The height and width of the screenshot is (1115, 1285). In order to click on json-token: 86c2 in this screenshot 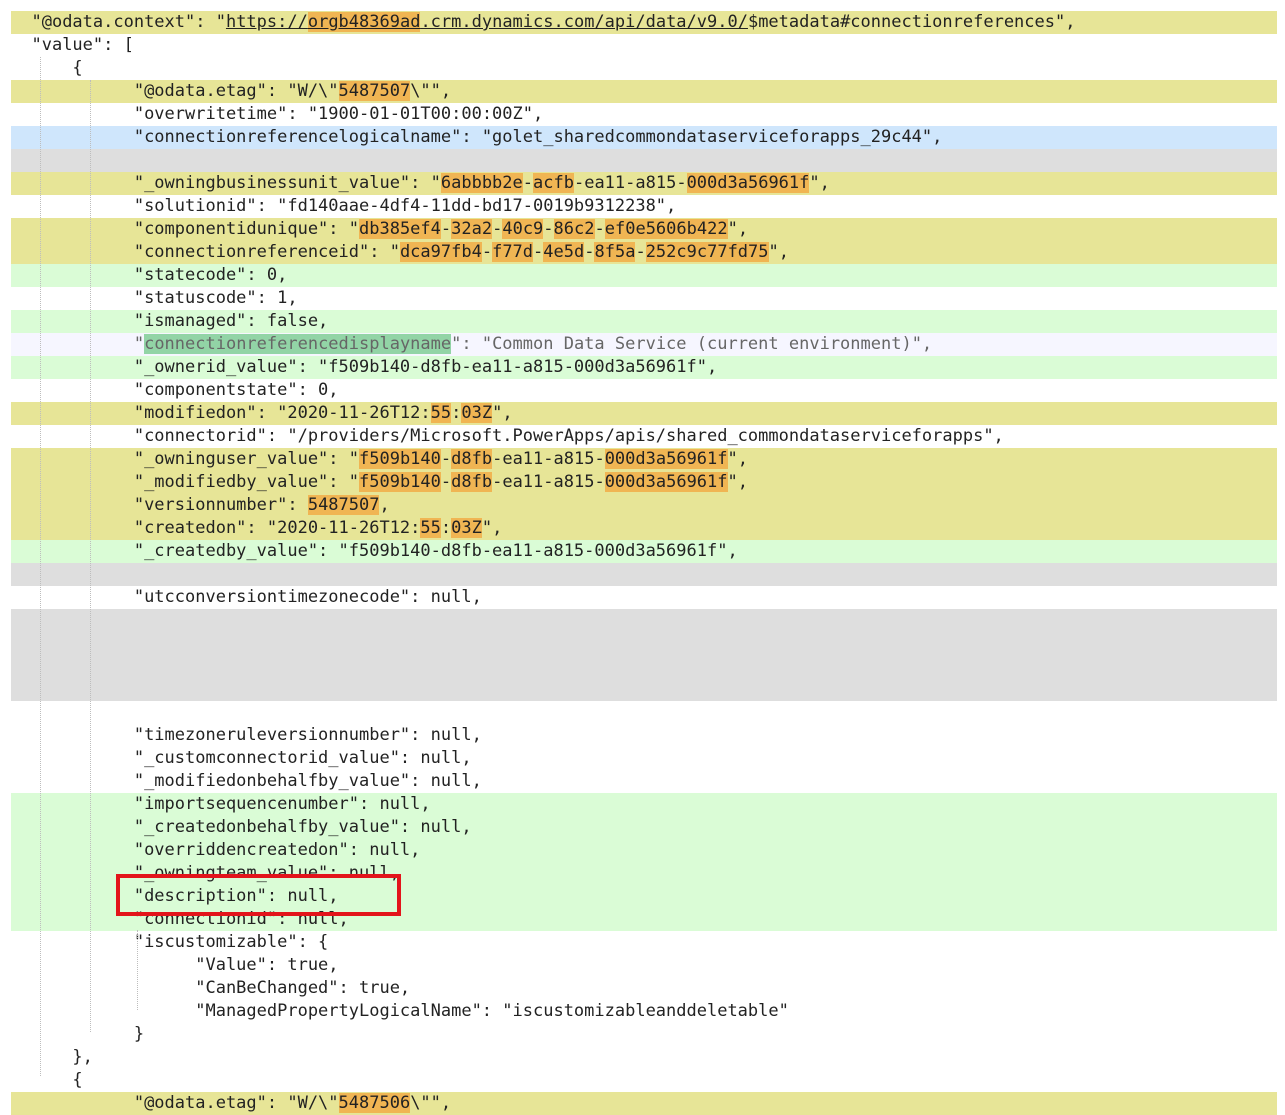, I will do `click(574, 229)`.